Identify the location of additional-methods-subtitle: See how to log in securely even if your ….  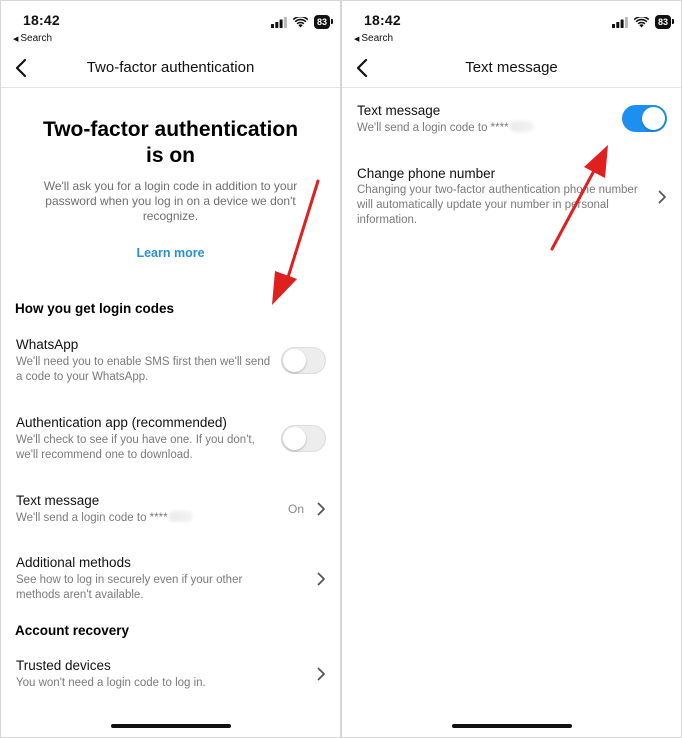
(129, 587).